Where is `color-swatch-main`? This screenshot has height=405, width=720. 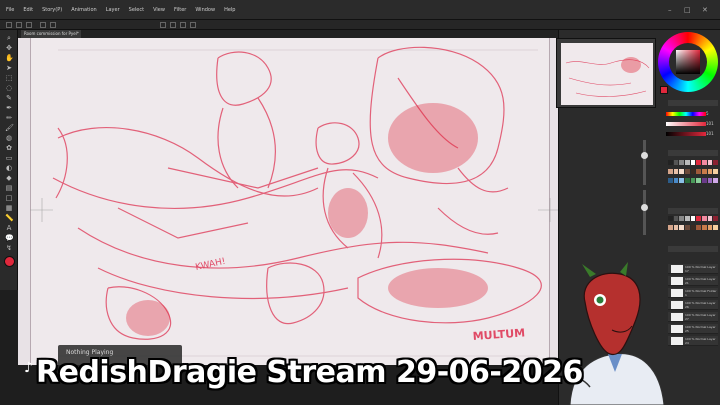 color-swatch-main is located at coordinates (664, 90).